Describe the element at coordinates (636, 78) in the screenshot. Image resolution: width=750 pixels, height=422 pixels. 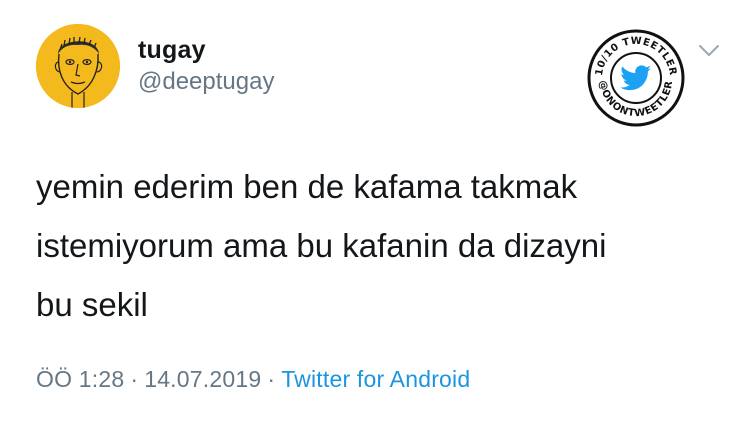
I see `ononbadge-stamp: 10/10 TWEETLER @ONONTWEETLER` at that location.